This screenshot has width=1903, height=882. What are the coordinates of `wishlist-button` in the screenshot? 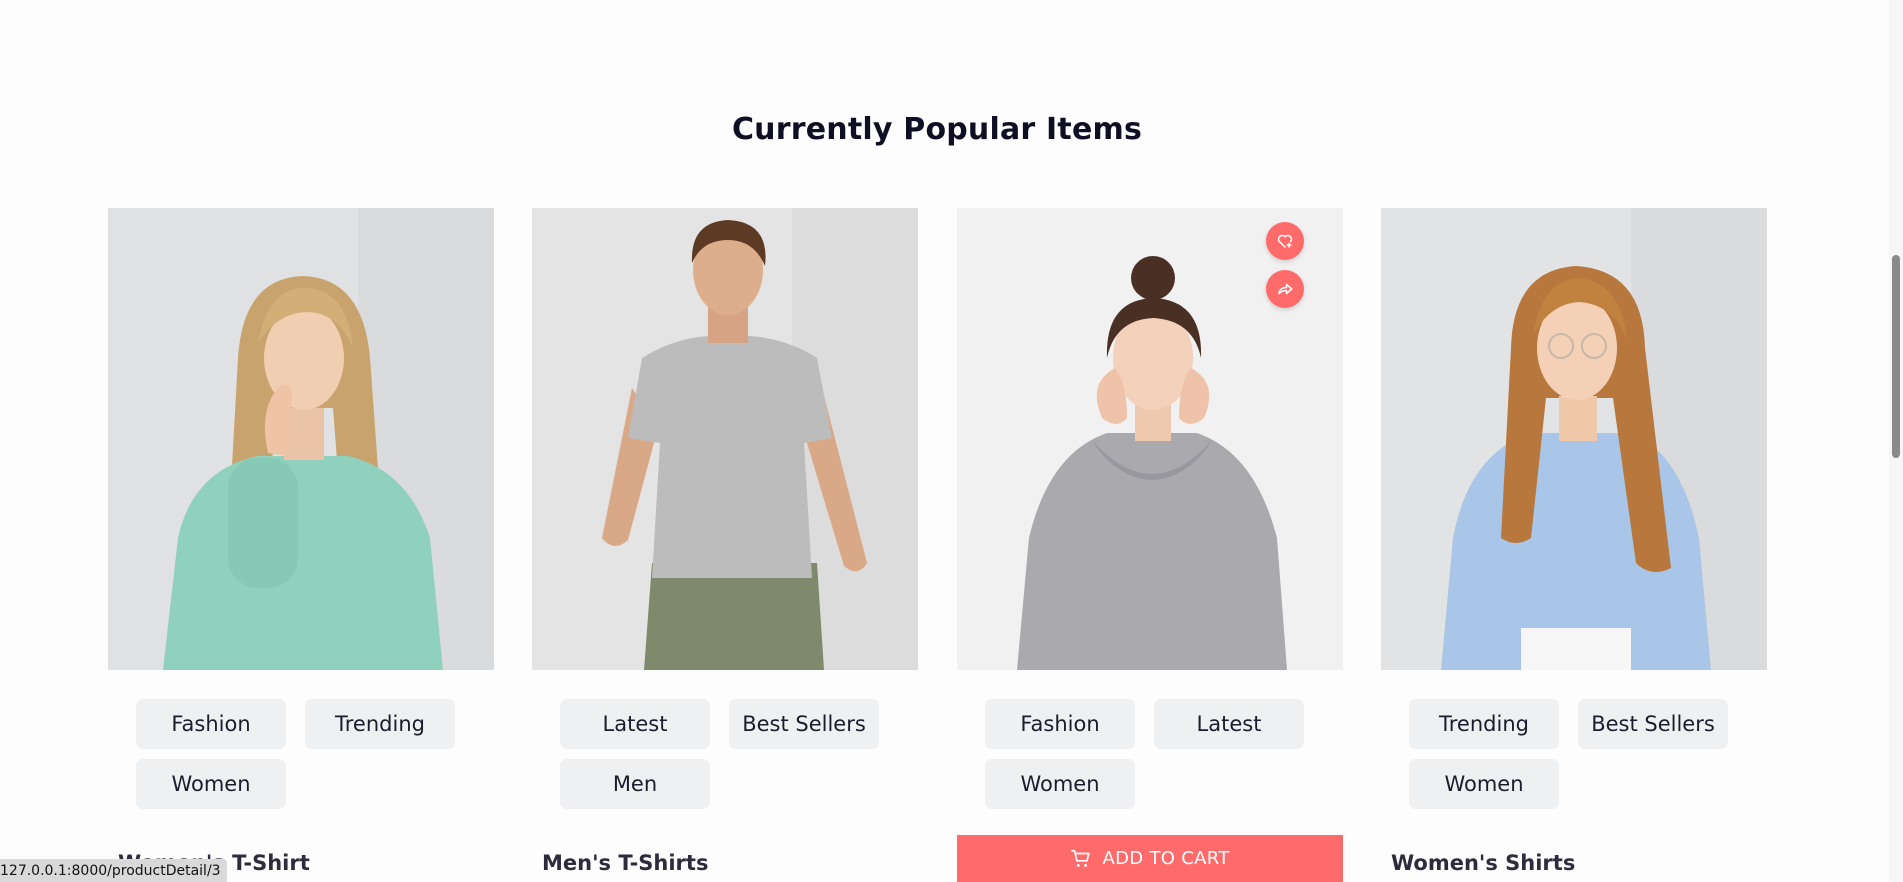 It's located at (1285, 241).